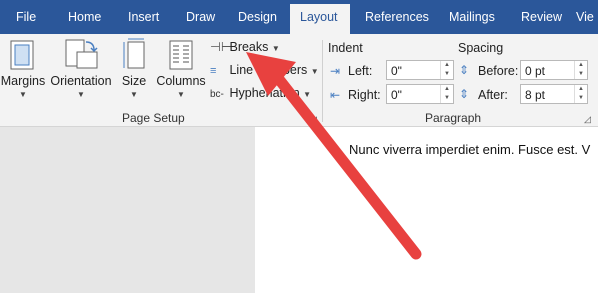 The height and width of the screenshot is (293, 598). What do you see at coordinates (181, 81) in the screenshot?
I see `columns-label: Columns` at bounding box center [181, 81].